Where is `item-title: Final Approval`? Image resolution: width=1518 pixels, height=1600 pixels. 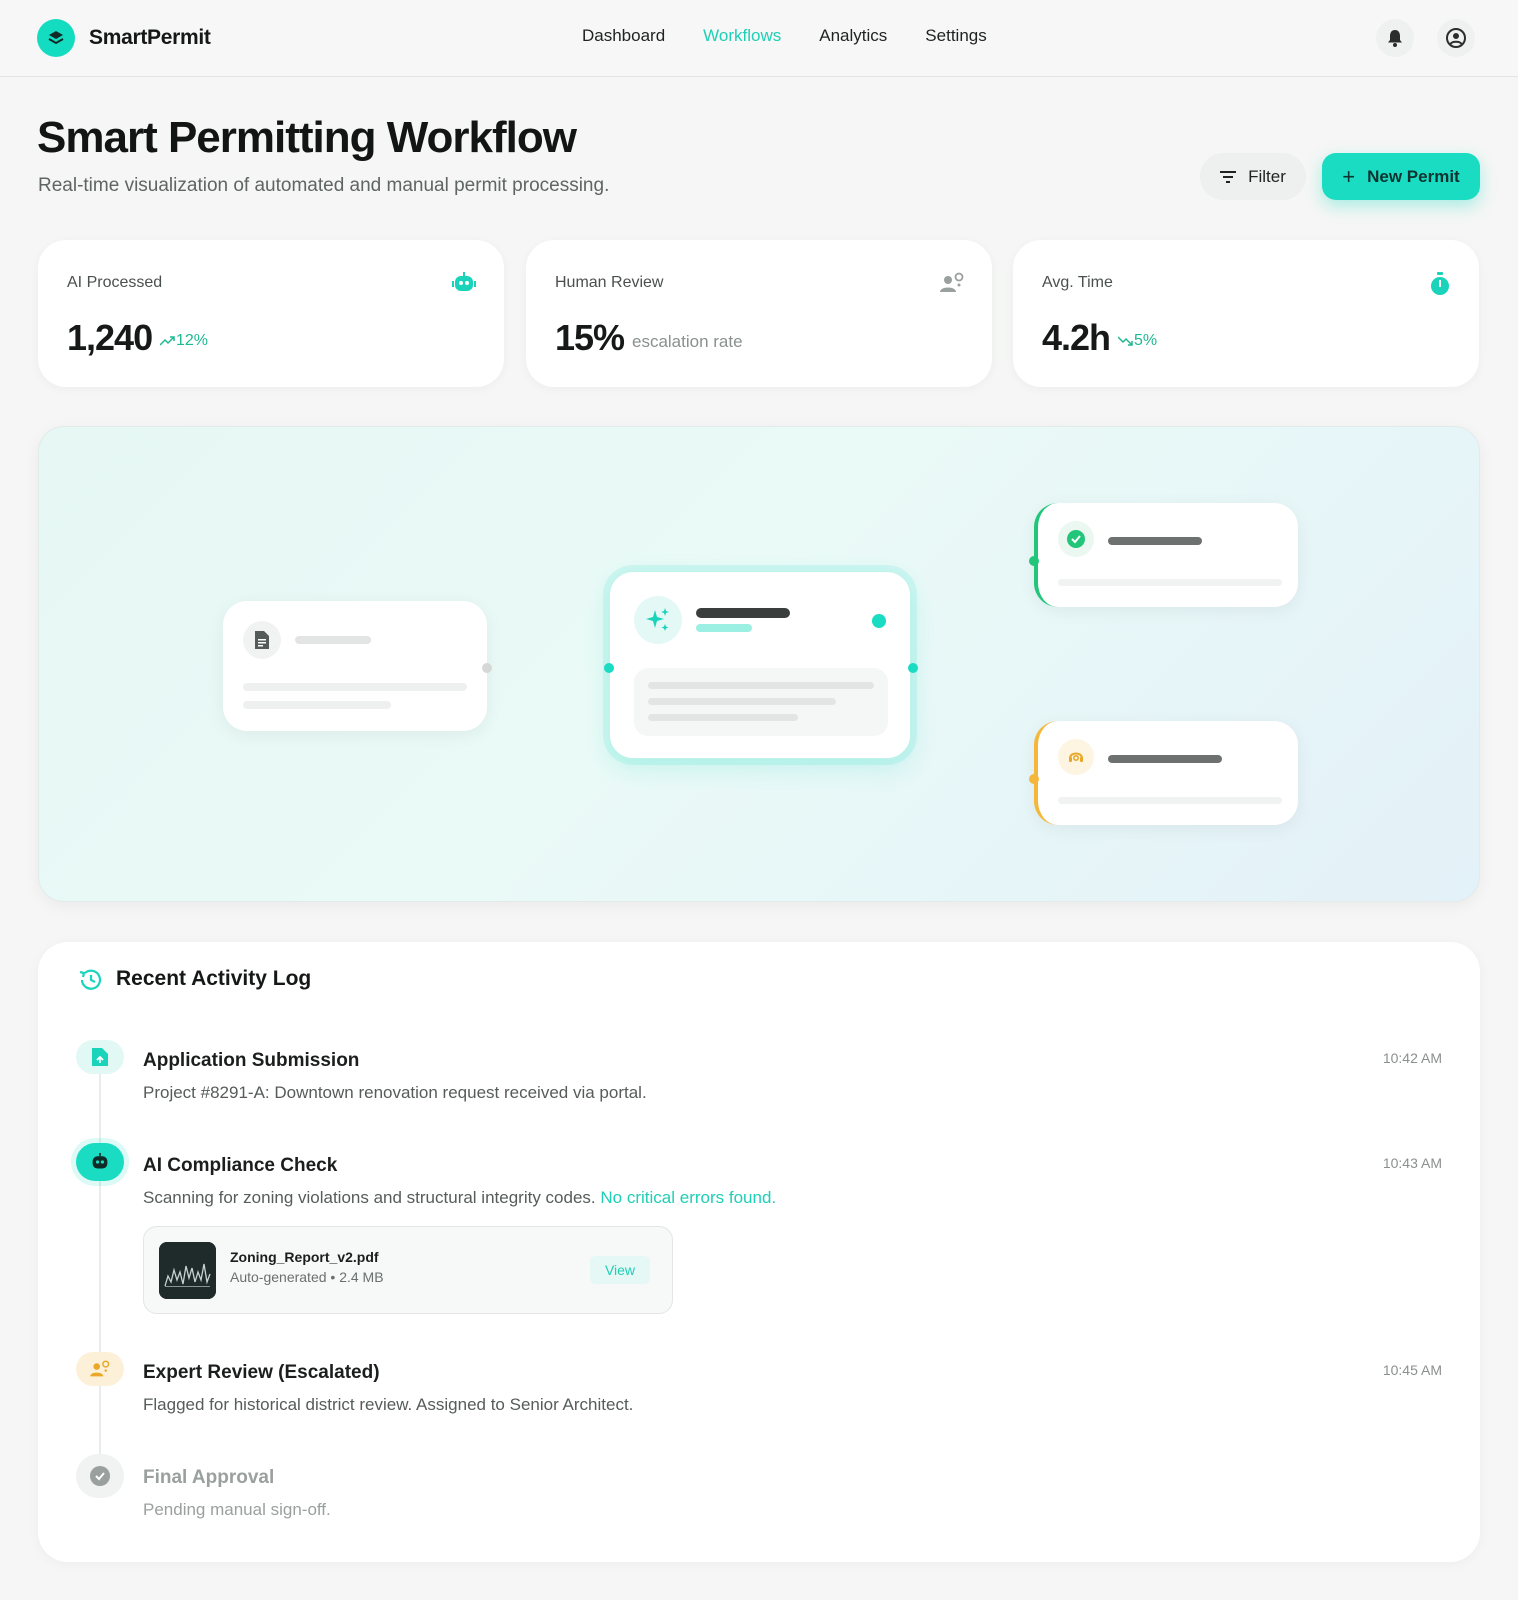 item-title: Final Approval is located at coordinates (209, 1477).